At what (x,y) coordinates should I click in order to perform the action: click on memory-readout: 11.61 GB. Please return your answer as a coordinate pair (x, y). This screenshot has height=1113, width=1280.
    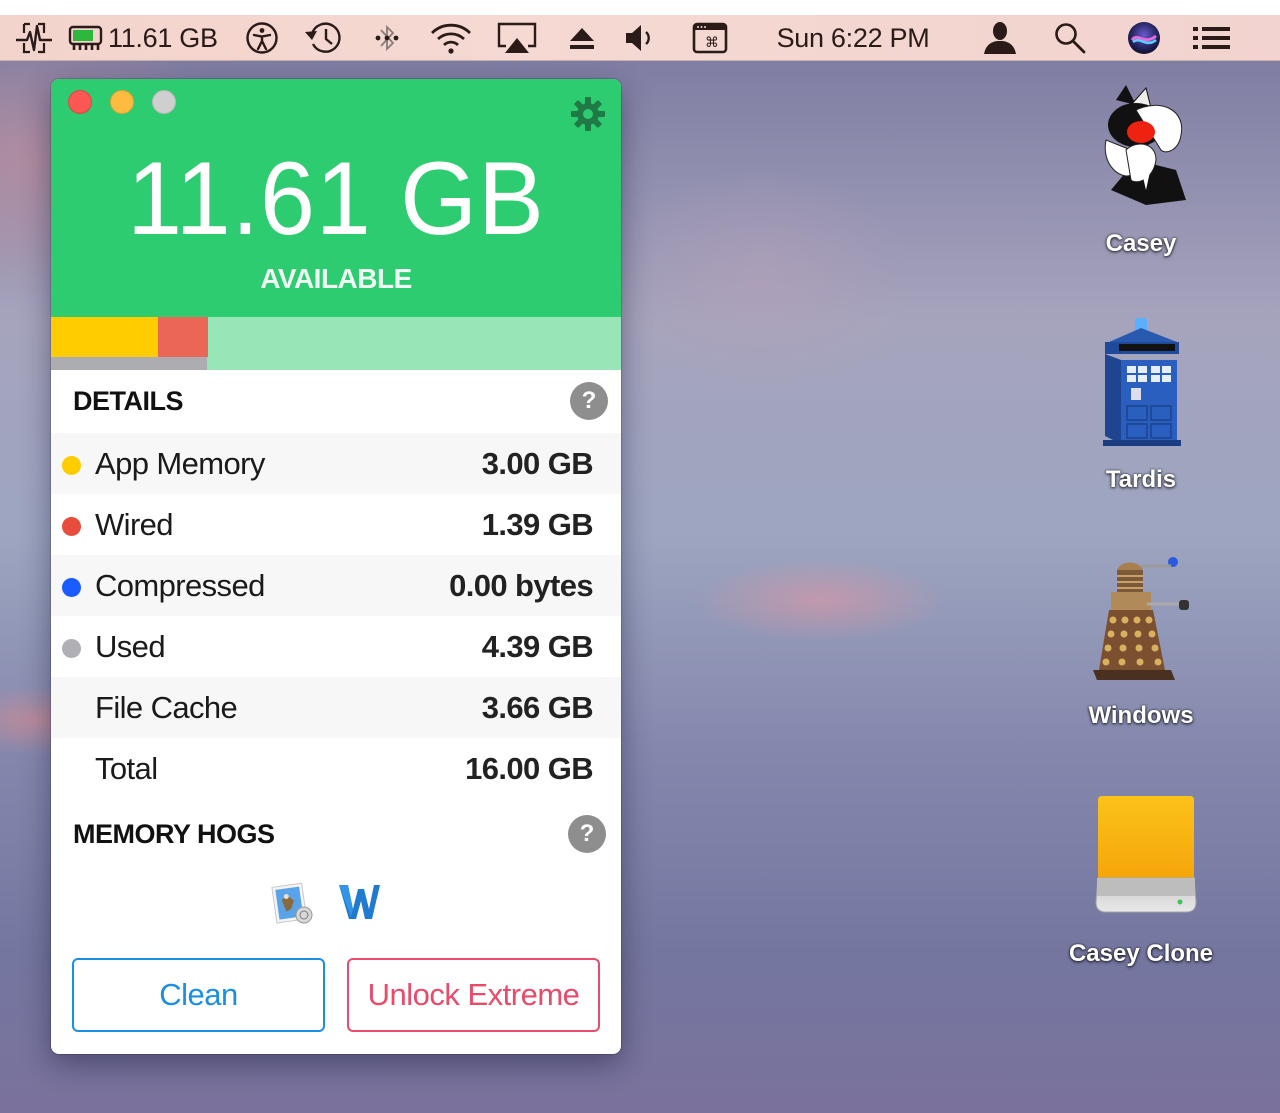
    Looking at the image, I should click on (164, 38).